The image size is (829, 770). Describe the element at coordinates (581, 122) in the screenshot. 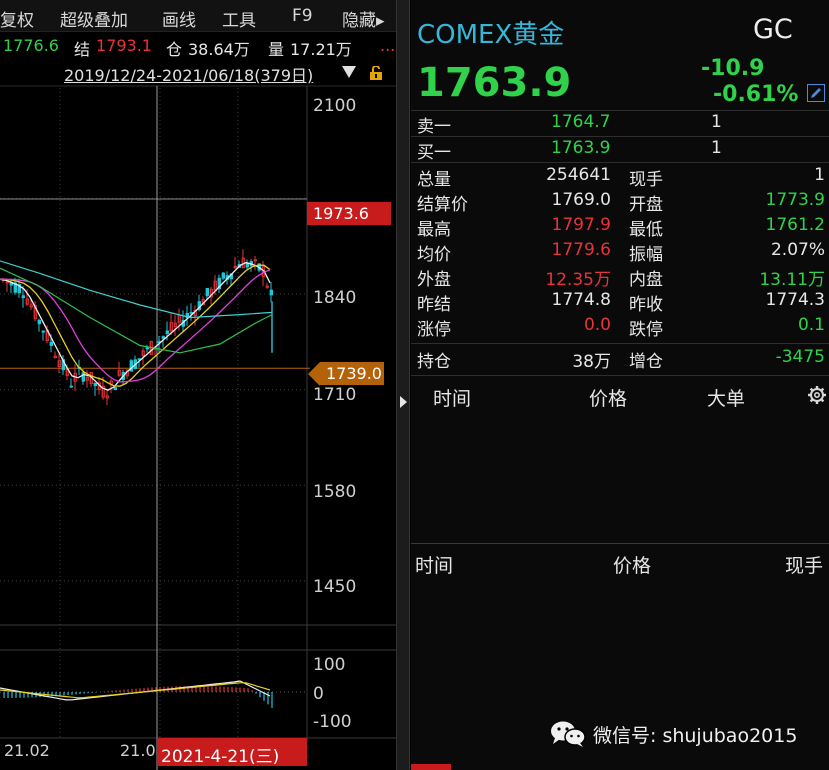

I see `ask-price: 1764.7` at that location.